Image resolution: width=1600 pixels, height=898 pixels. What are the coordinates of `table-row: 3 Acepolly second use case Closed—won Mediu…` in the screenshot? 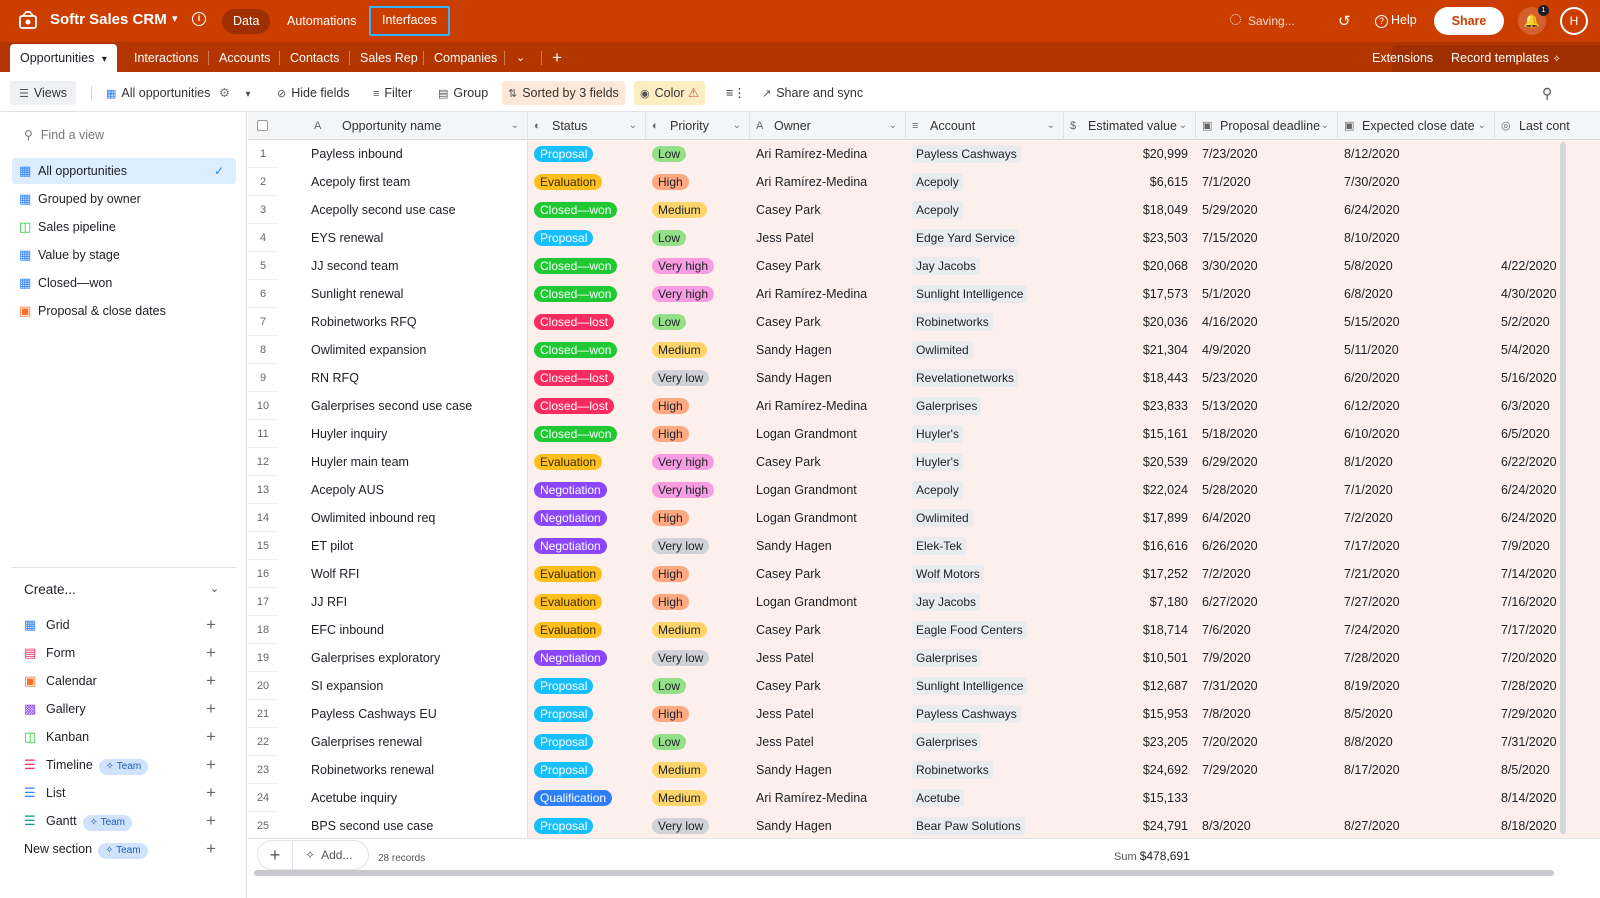 It's located at (924, 210).